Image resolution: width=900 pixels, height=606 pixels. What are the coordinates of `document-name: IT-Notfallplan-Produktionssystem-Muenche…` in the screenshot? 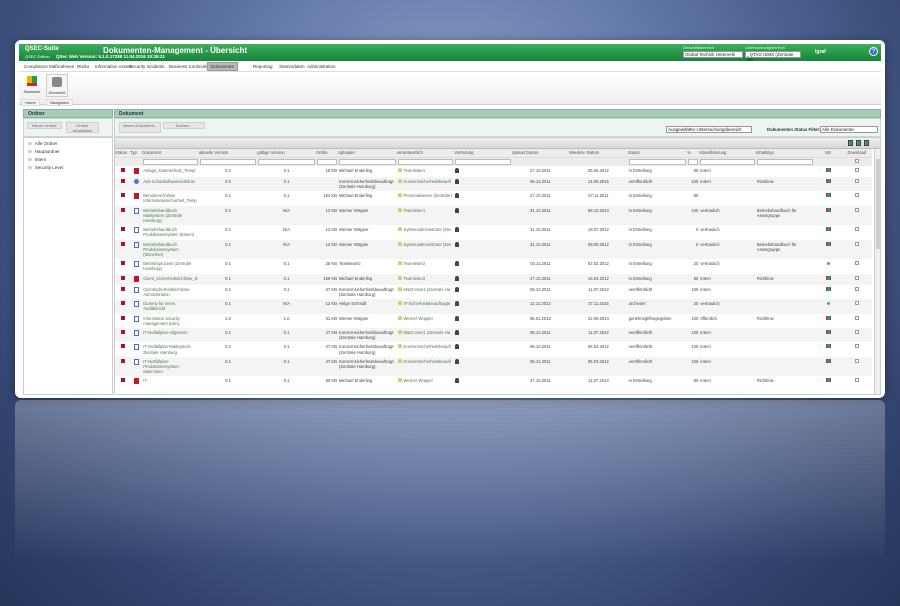 It's located at (170, 366).